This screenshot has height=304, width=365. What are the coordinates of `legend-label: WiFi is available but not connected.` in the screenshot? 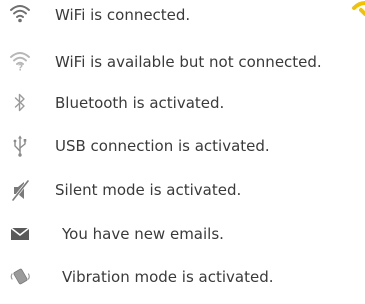 It's located at (188, 62).